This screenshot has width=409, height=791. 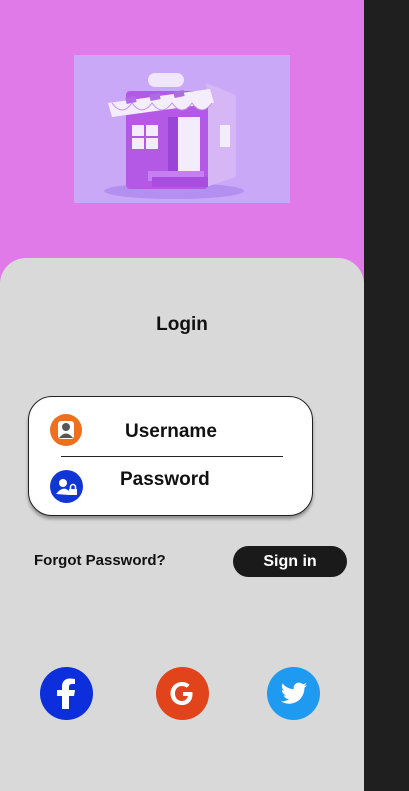 What do you see at coordinates (293, 693) in the screenshot?
I see `twitter-icon` at bounding box center [293, 693].